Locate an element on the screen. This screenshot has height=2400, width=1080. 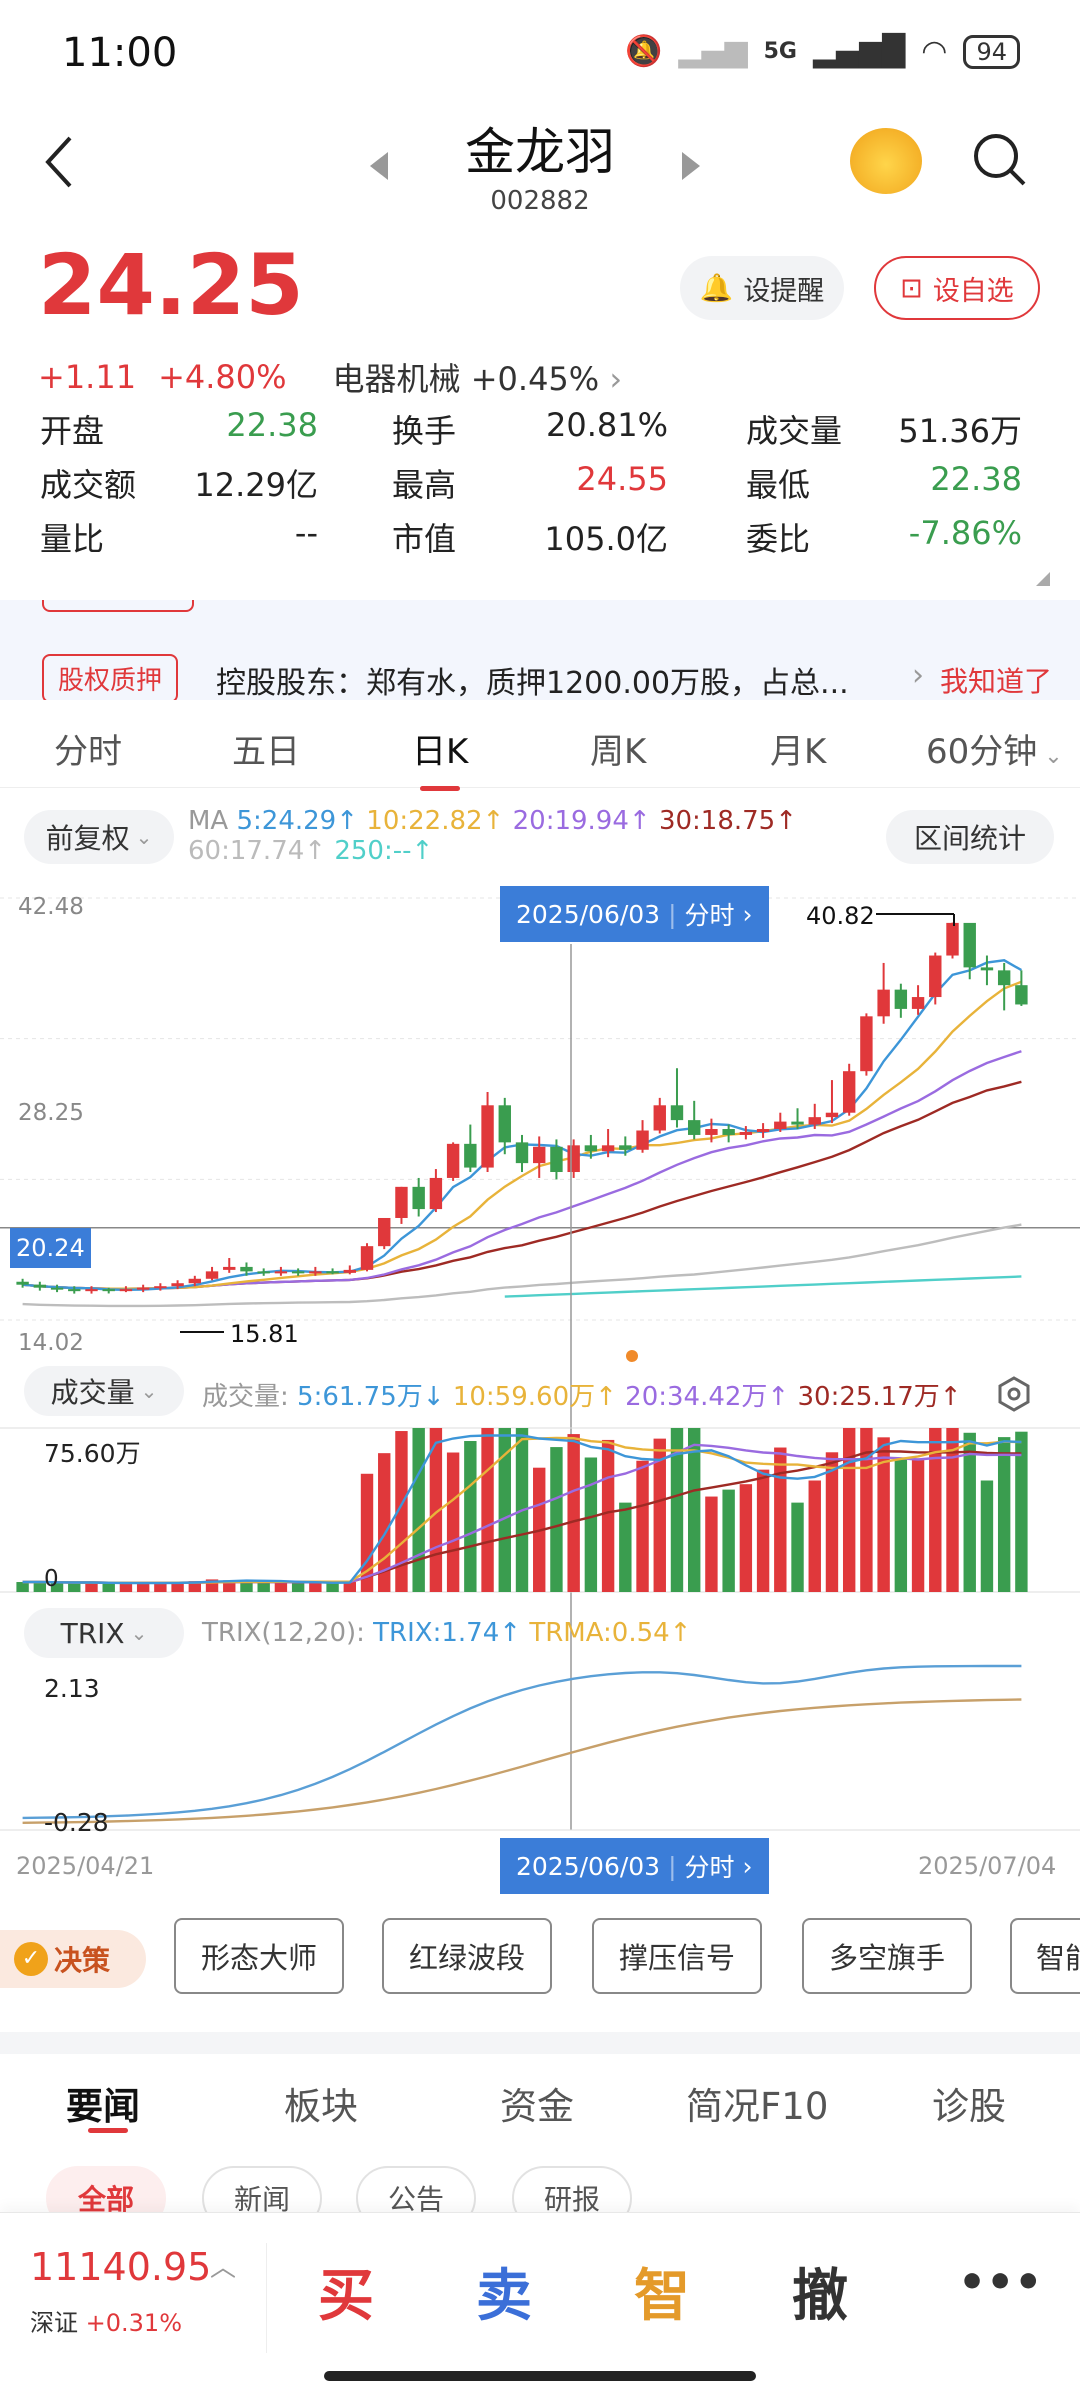
index-value: 11140.95 is located at coordinates (120, 2267).